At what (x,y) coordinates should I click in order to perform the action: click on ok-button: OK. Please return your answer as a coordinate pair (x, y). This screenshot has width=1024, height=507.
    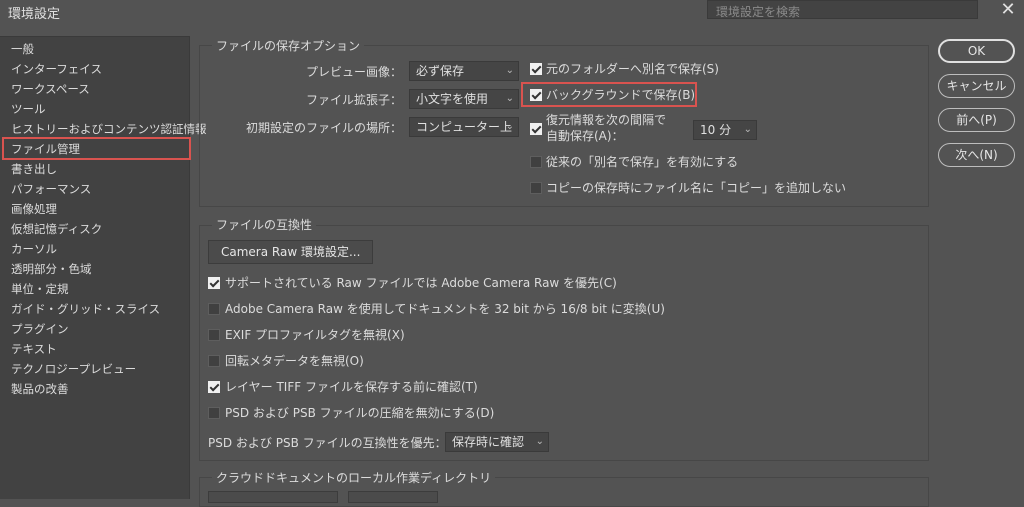
    Looking at the image, I should click on (976, 51).